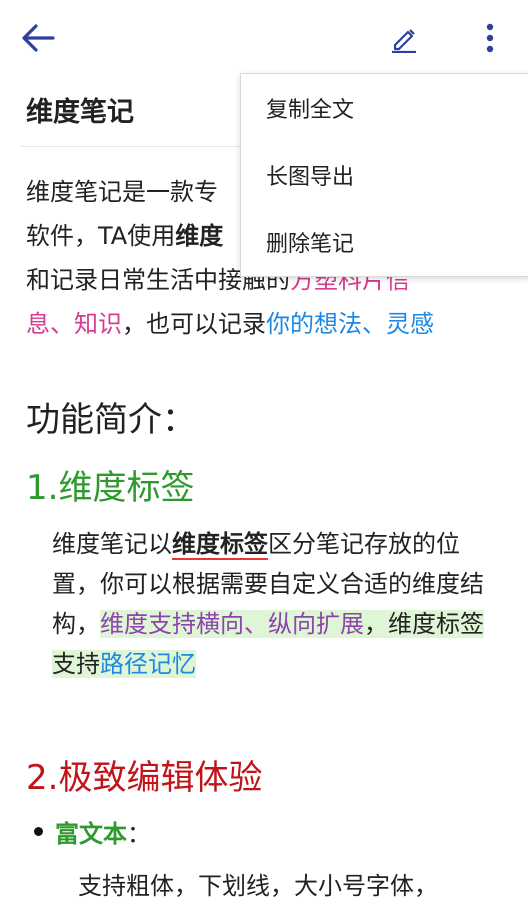 The width and height of the screenshot is (528, 904). I want to click on back-button, so click(38, 38).